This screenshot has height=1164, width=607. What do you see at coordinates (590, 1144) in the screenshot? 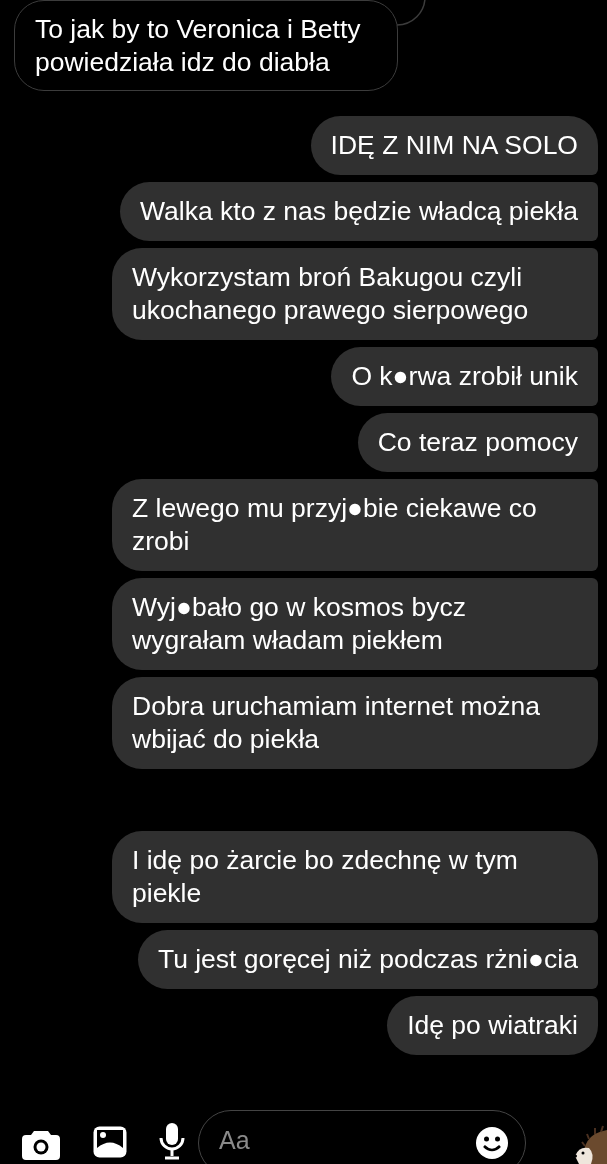
I see `hedgehog-icon` at bounding box center [590, 1144].